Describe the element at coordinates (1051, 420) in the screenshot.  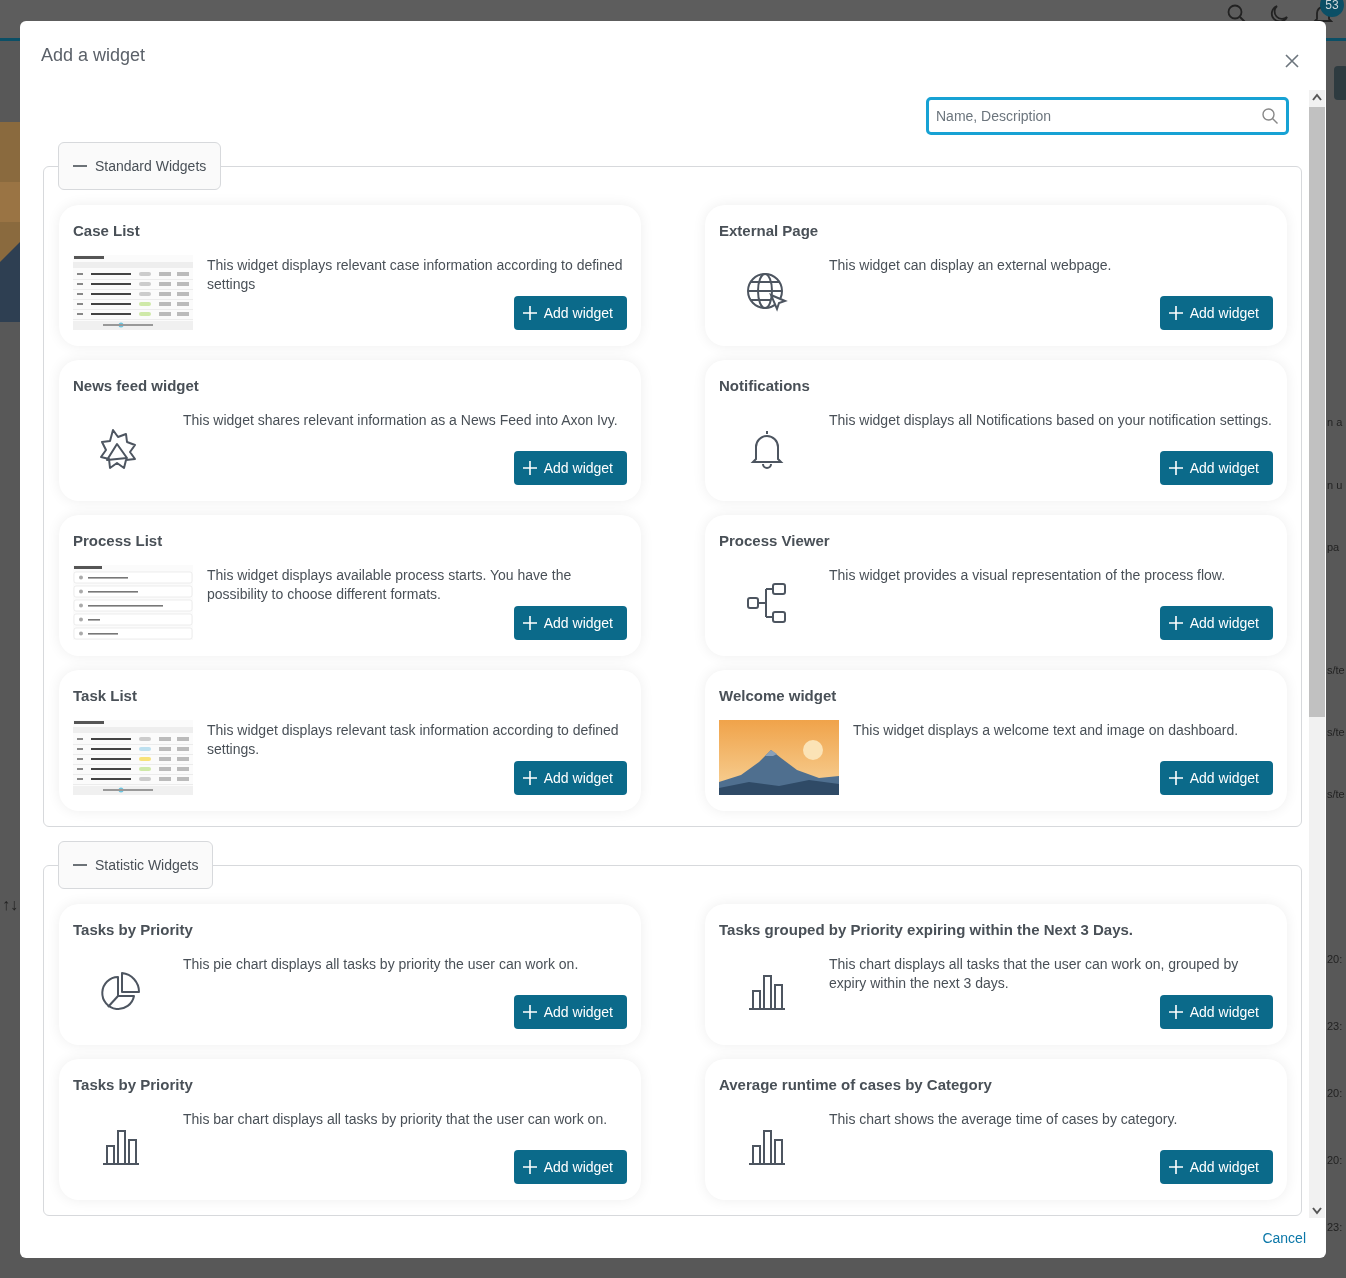
I see `widget-description: This widget displays all Notifications based on your notification settings.` at that location.